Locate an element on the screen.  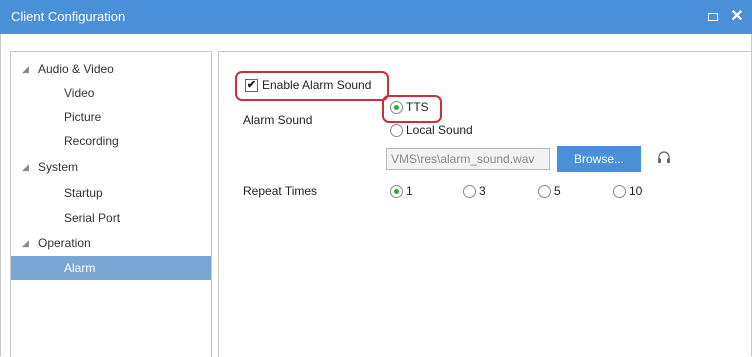
tree-item-label: Serial Port is located at coordinates (92, 218).